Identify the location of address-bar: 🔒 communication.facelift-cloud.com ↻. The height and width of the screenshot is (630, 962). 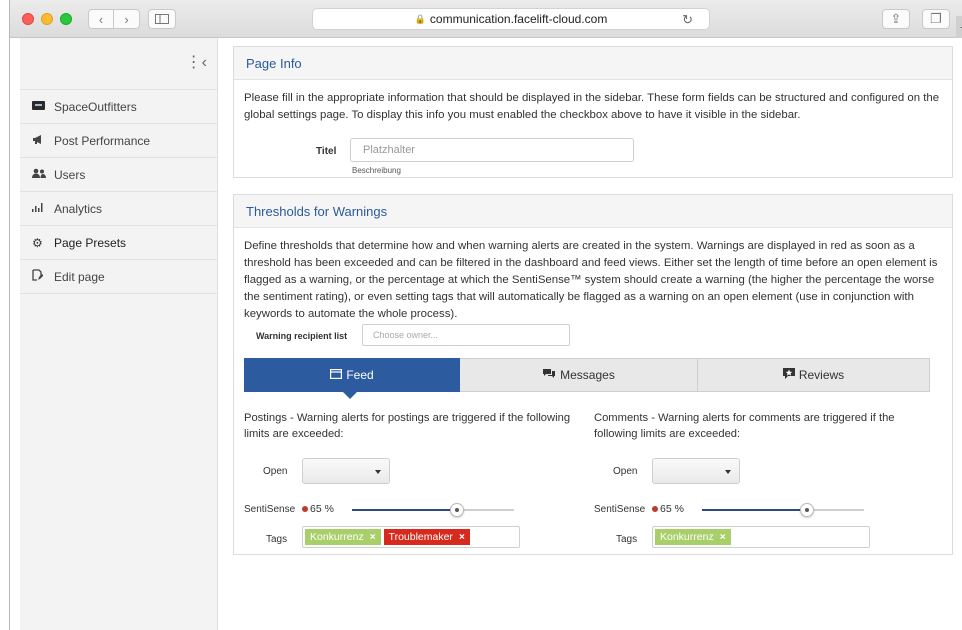
(511, 19).